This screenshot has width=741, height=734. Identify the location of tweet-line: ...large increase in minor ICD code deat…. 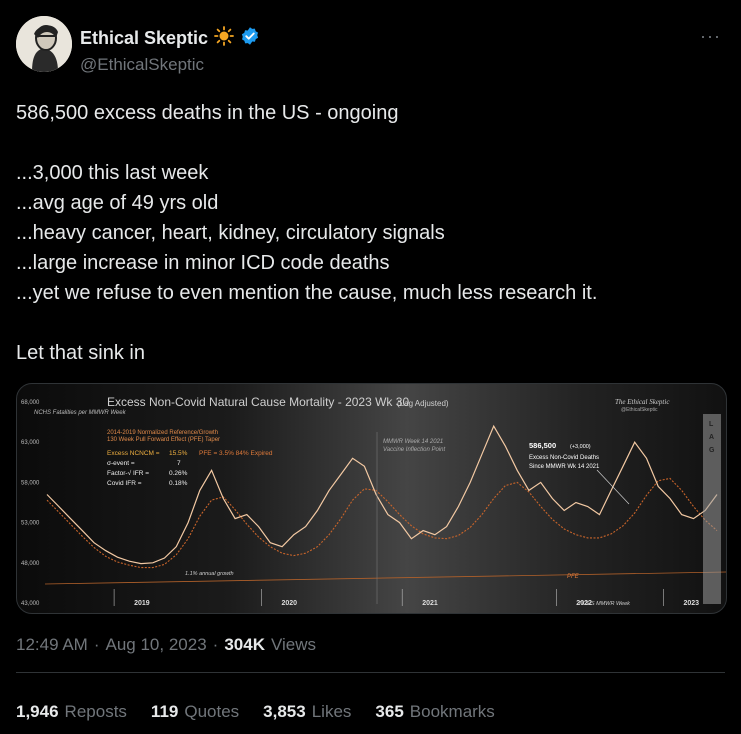
(203, 263).